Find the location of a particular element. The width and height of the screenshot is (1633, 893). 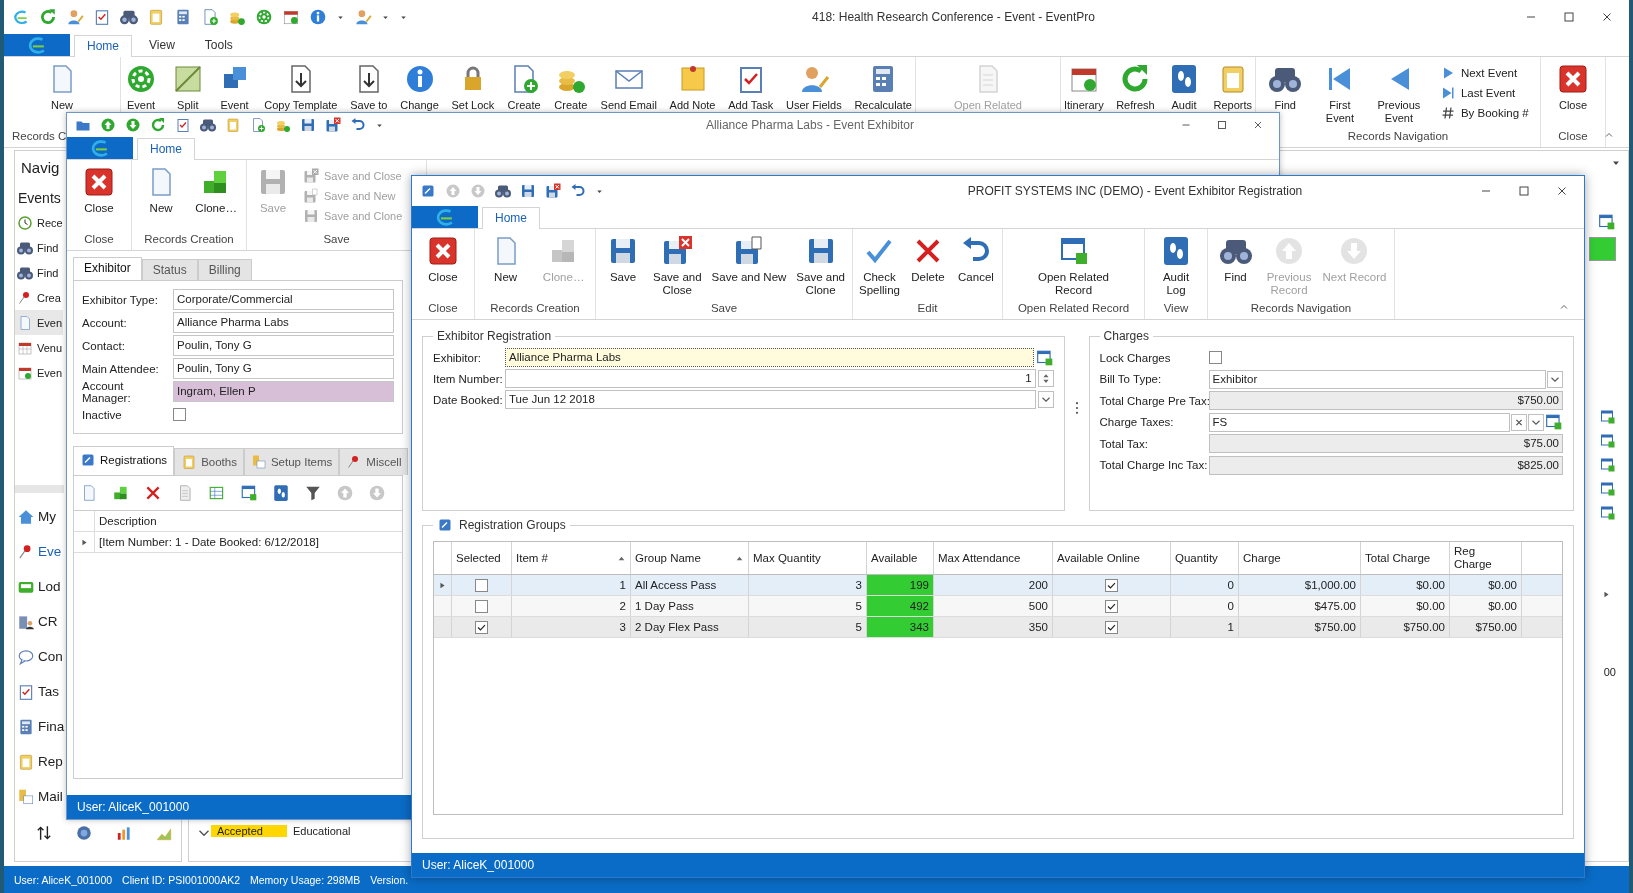

input-field: Tue Jun 12 2018 is located at coordinates (770, 399).